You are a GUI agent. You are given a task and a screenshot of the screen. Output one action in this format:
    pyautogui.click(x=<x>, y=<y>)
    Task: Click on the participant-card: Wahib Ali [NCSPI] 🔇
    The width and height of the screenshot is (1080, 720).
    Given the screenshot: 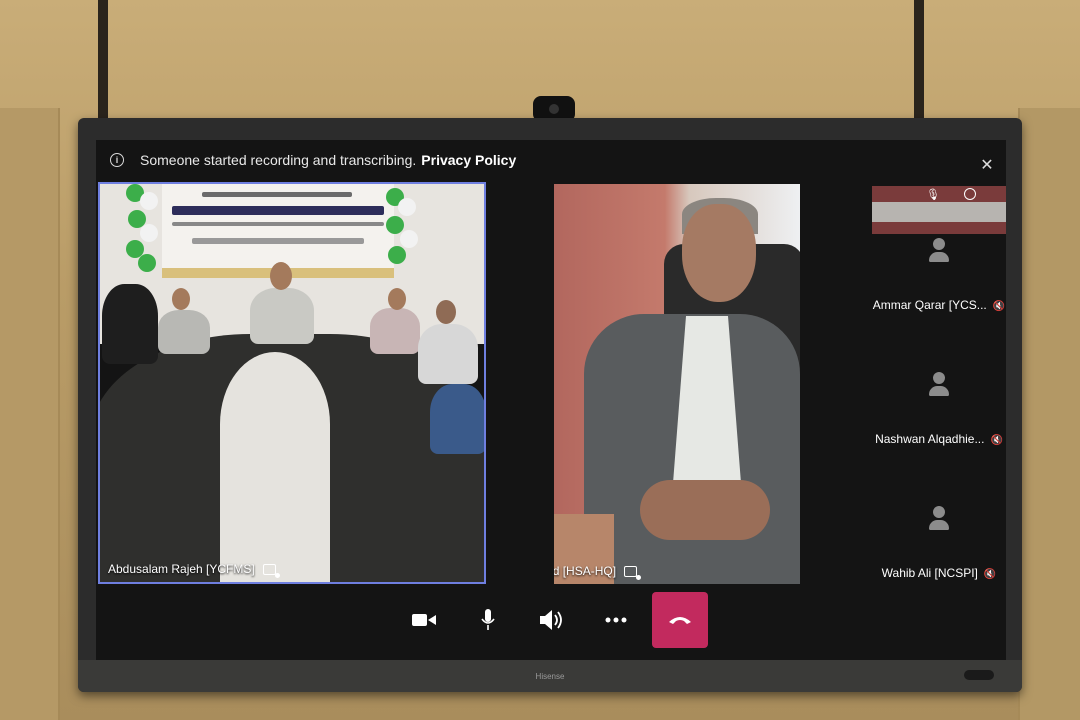 What is the action you would take?
    pyautogui.click(x=939, y=571)
    